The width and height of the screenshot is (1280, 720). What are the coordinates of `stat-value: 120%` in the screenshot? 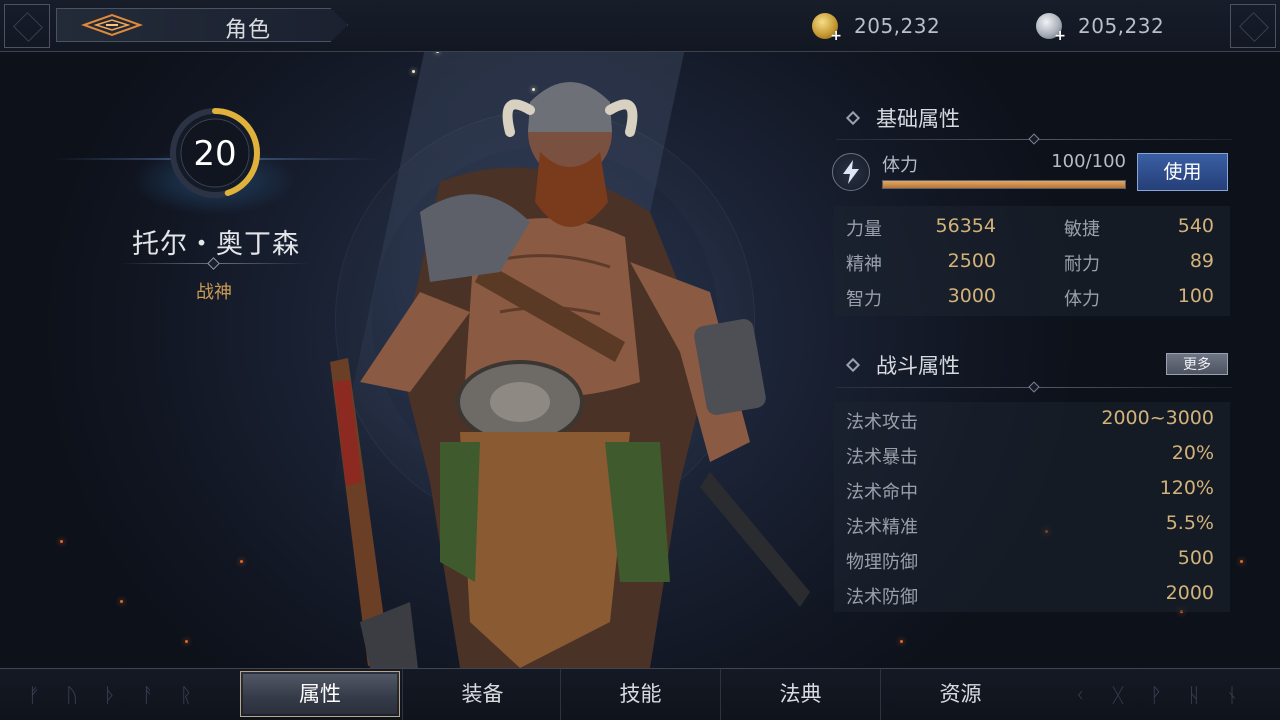 It's located at (1186, 488).